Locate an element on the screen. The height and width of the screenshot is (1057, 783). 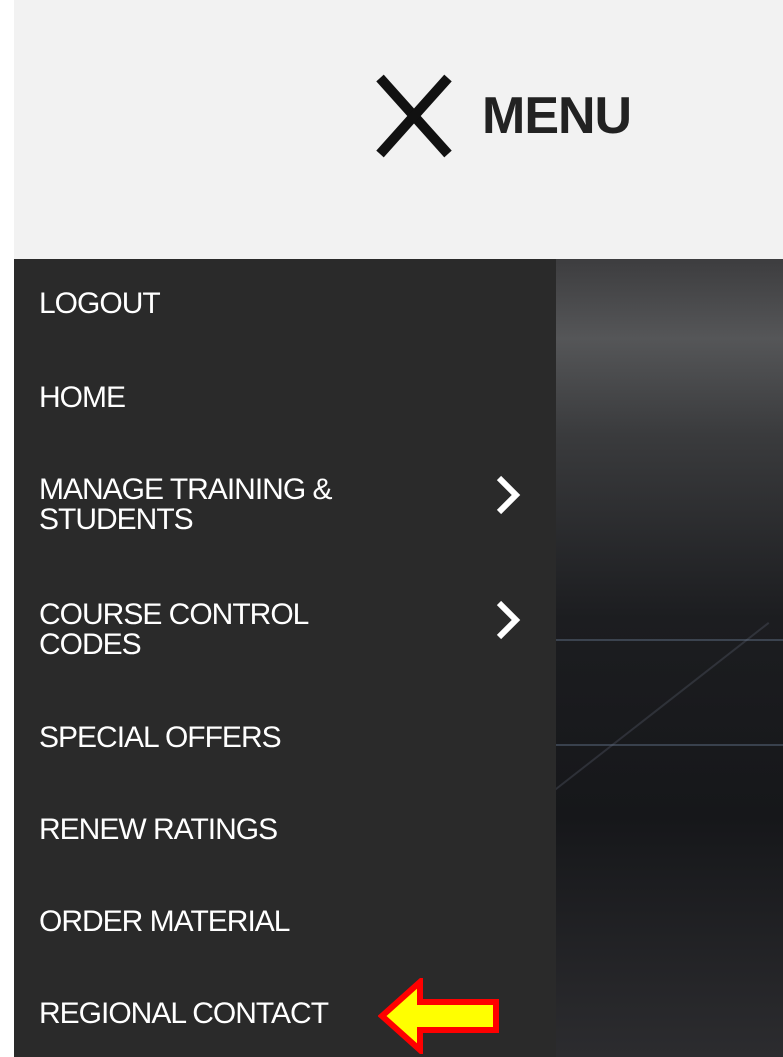
nav-item-manage-training-students: MANAGE TRAINING & STUDENTS is located at coordinates (285, 504).